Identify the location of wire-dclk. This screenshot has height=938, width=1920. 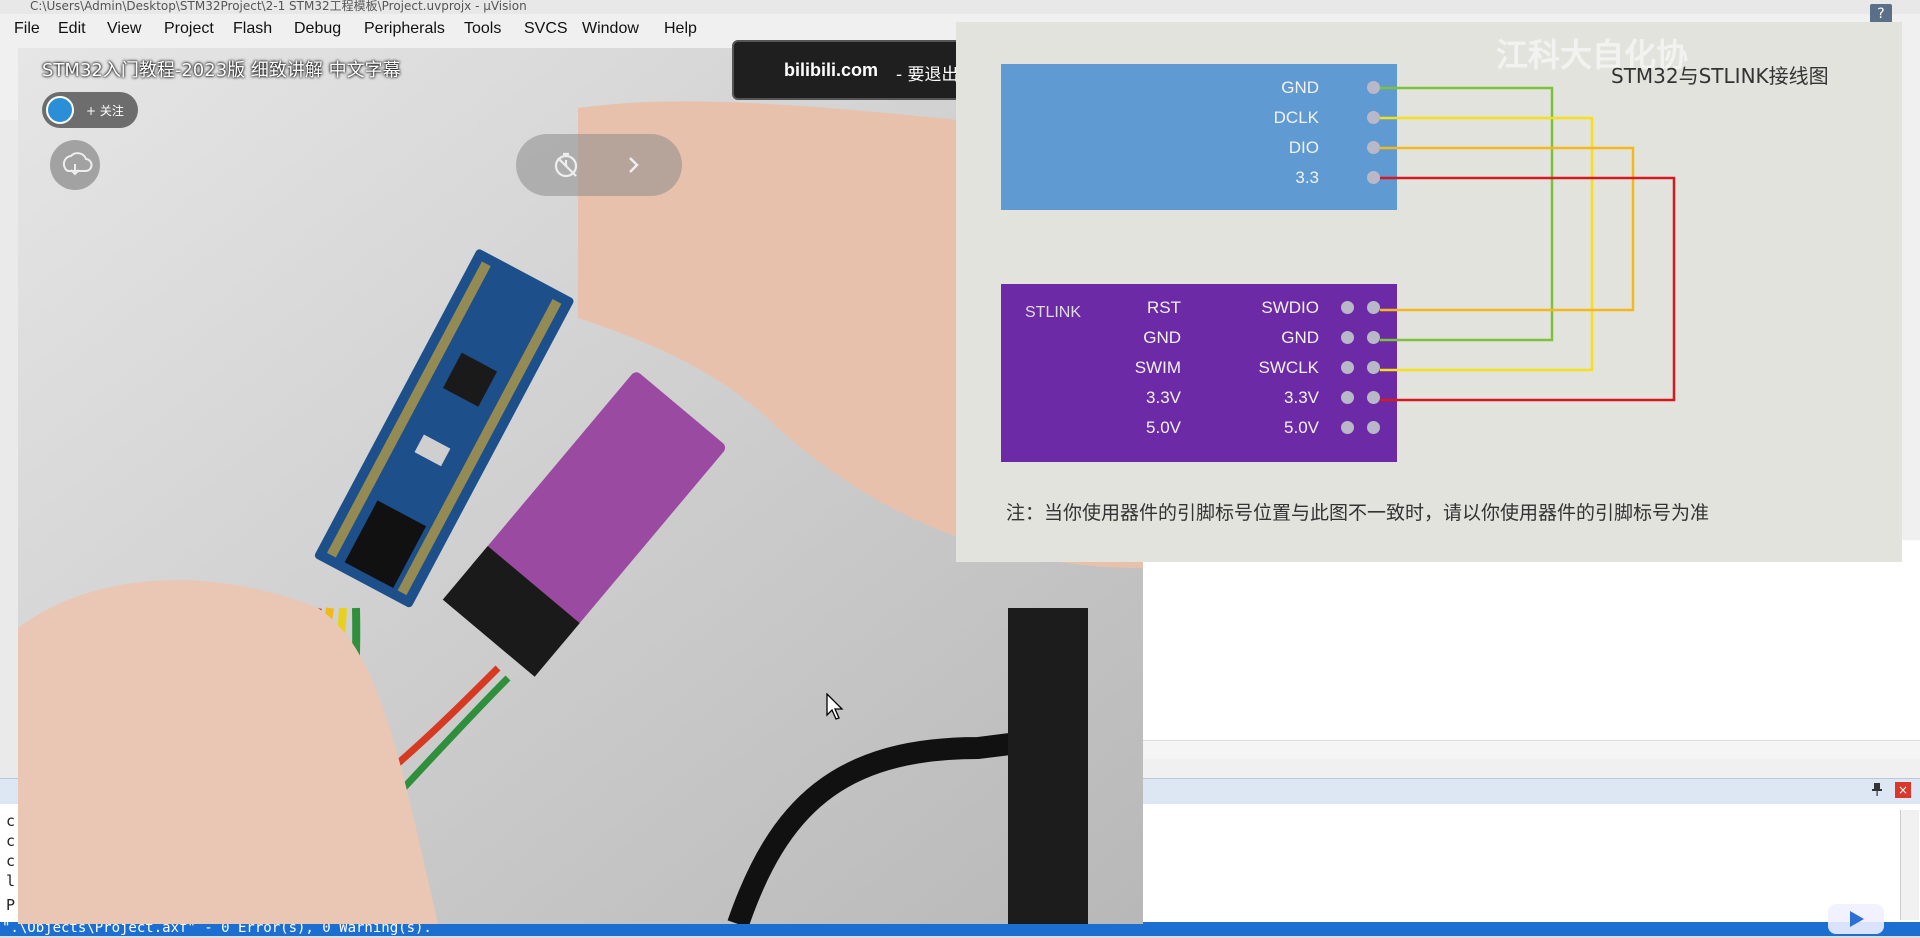
(1487, 244).